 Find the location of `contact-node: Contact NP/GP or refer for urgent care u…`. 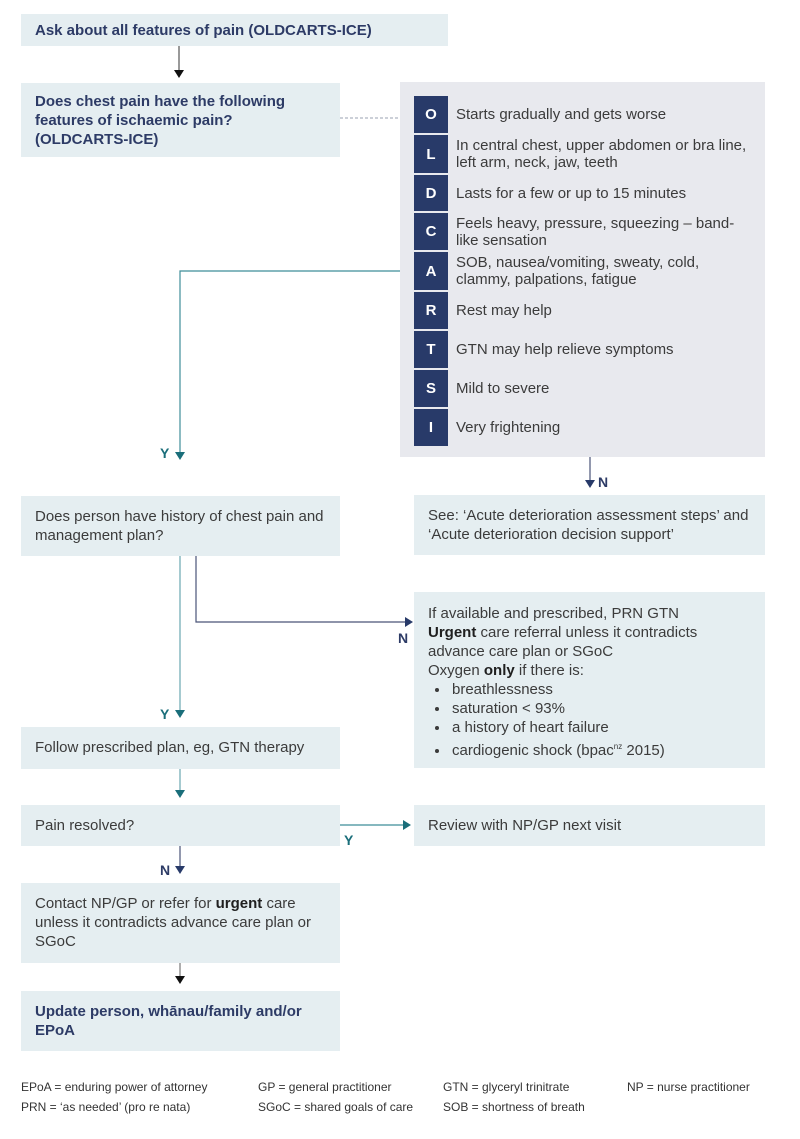

contact-node: Contact NP/GP or refer for urgent care u… is located at coordinates (180, 923).